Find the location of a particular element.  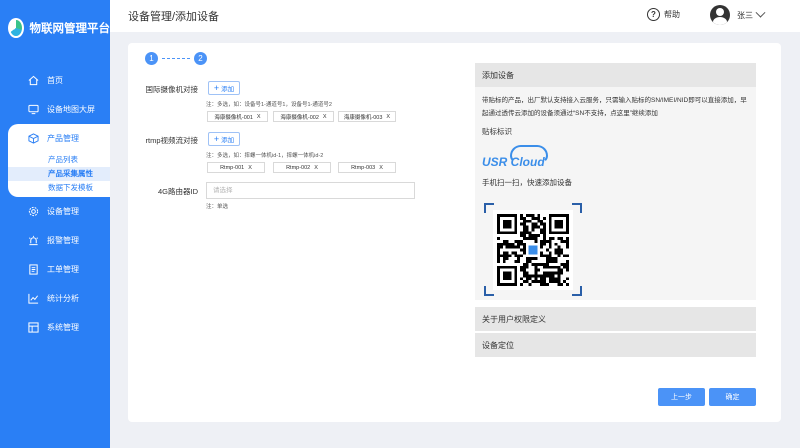

sidebar-item-label: 系统管理 is located at coordinates (63, 327).